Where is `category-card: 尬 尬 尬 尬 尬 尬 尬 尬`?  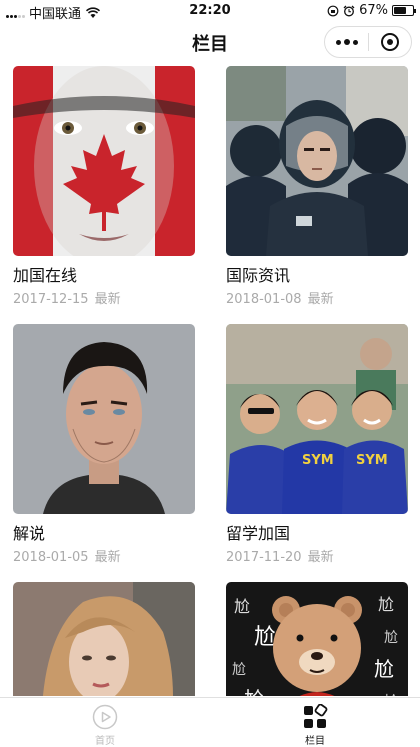
category-card: 尬 尬 尬 尬 尬 尬 尬 尬 is located at coordinates (317, 639).